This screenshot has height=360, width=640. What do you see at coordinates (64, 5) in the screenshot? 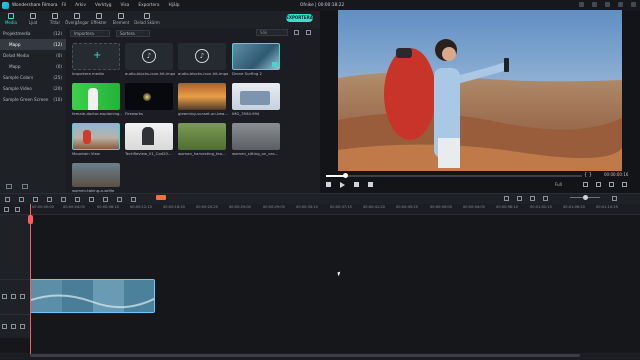
I see `menu-file: Fil` at bounding box center [64, 5].